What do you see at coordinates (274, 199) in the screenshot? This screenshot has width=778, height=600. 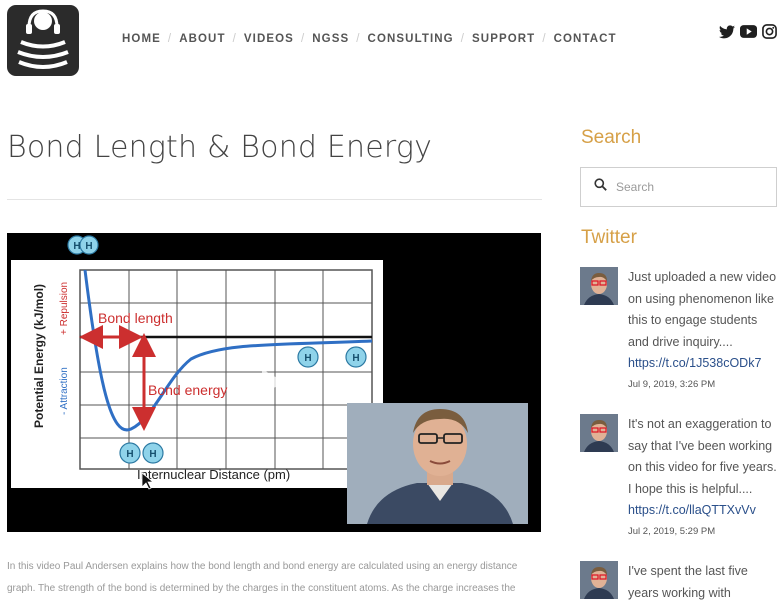 I see `title-divider` at bounding box center [274, 199].